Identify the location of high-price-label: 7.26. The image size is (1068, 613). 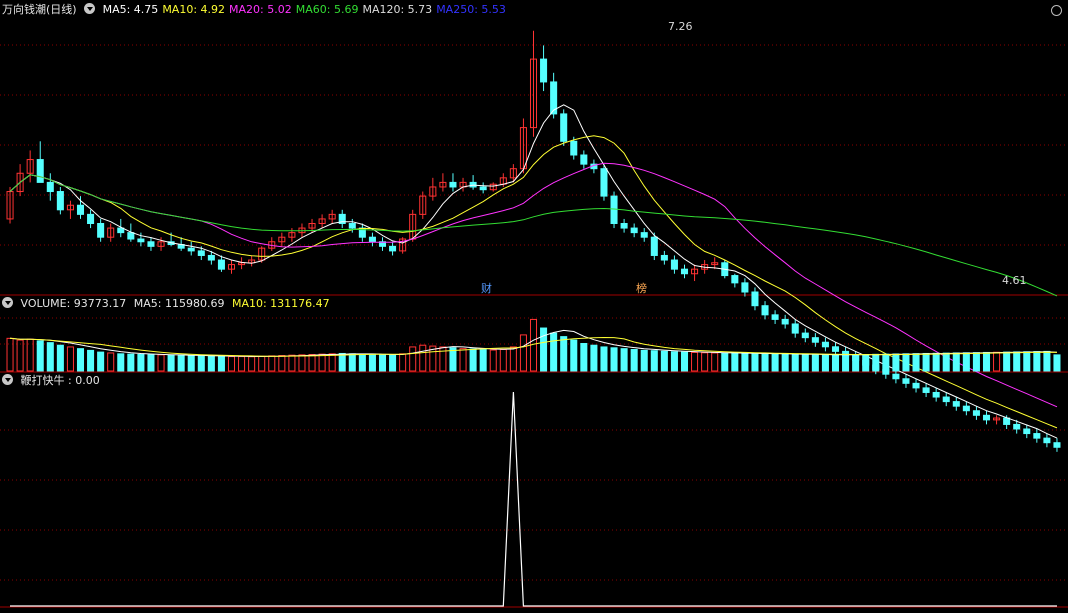
(680, 26).